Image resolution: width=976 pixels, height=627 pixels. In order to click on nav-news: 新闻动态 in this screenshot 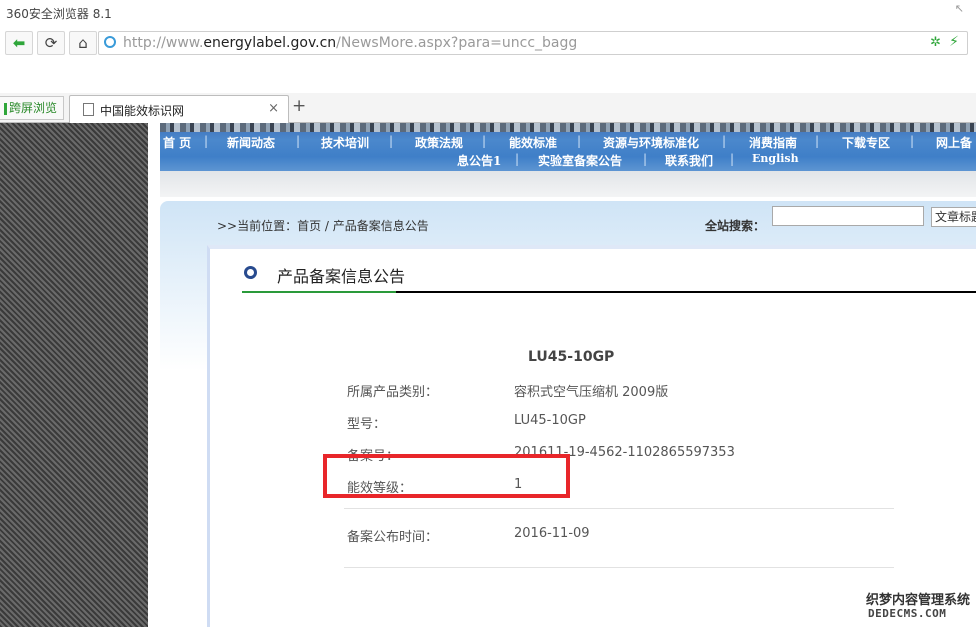, I will do `click(251, 142)`.